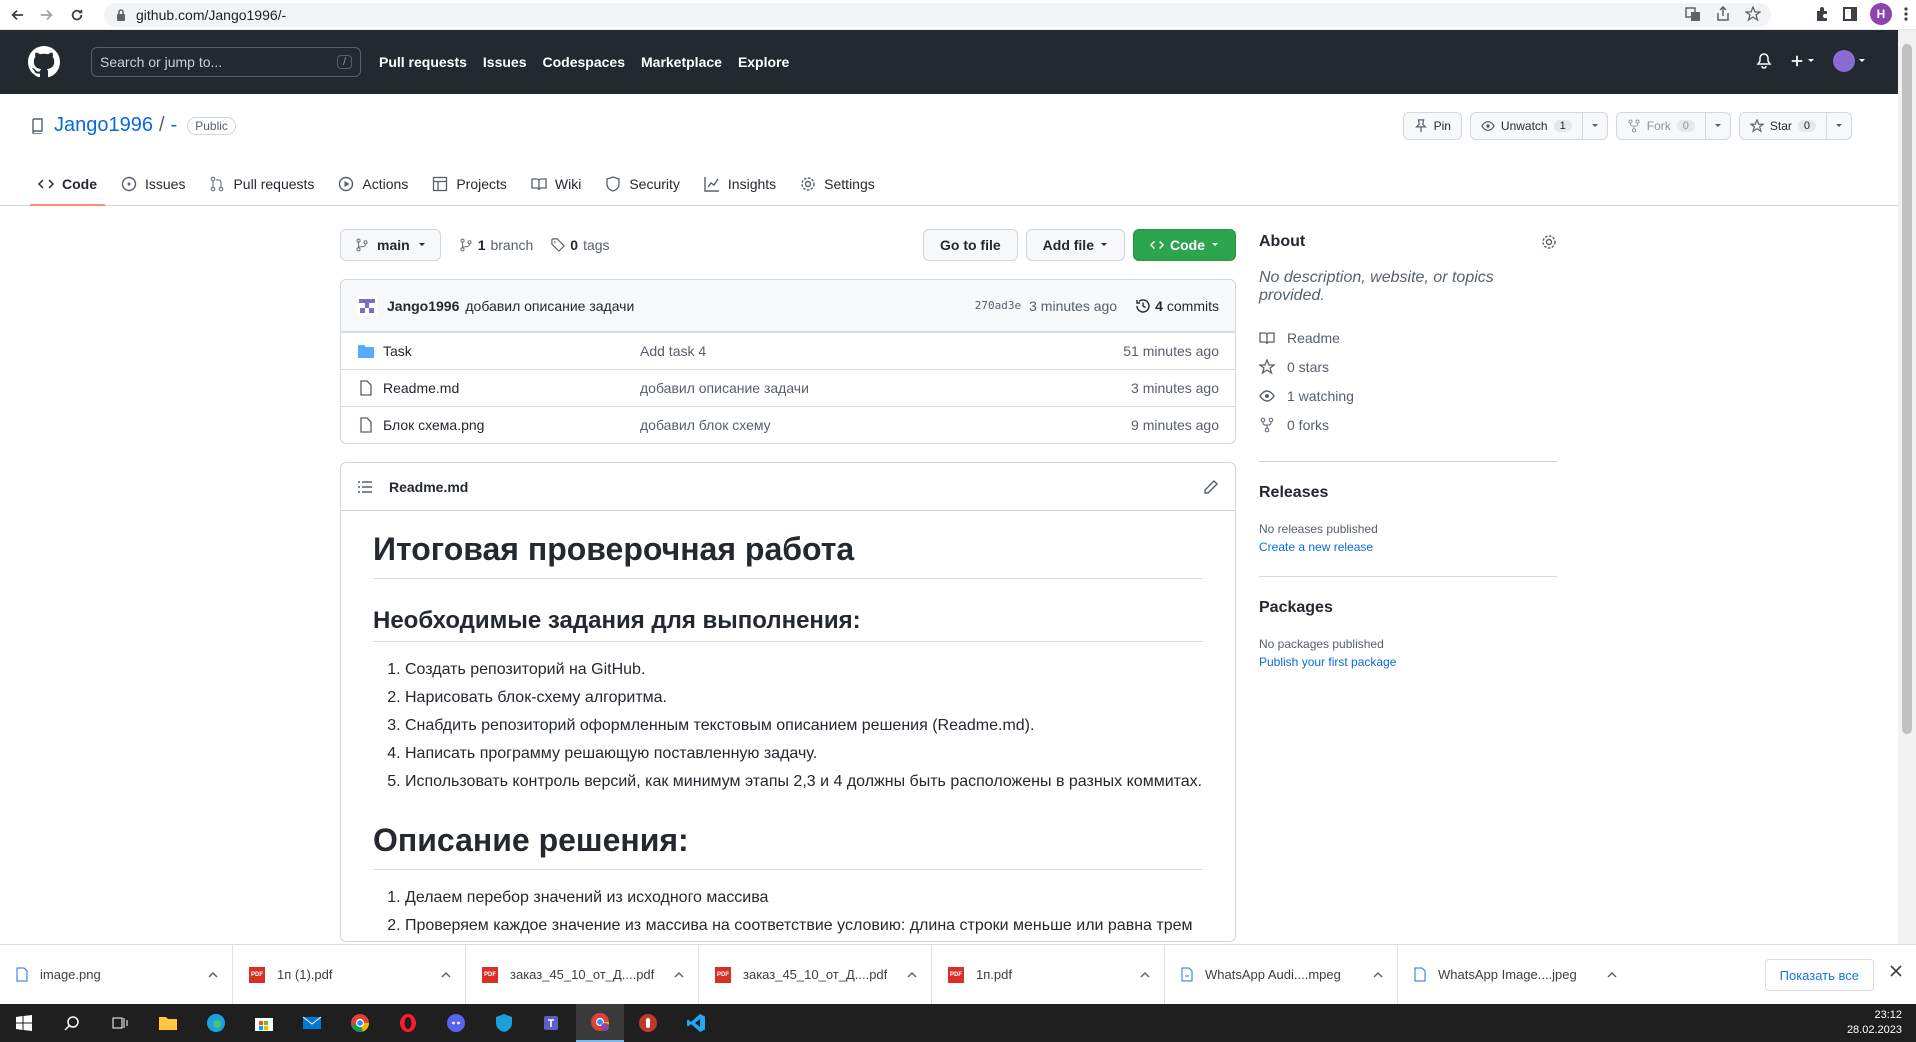 Image resolution: width=1916 pixels, height=1042 pixels. I want to click on discord-icon, so click(456, 1023).